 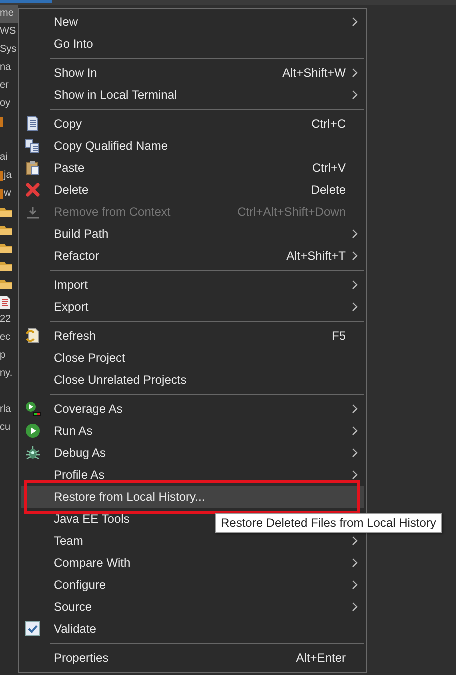 What do you see at coordinates (192, 358) in the screenshot?
I see `menu-item: Close Project` at bounding box center [192, 358].